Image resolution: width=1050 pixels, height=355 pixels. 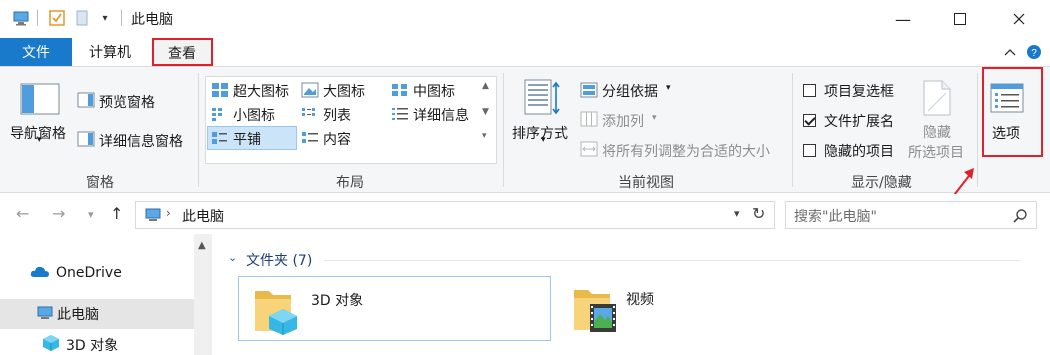 What do you see at coordinates (686, 151) in the screenshot?
I see `size-all-columns-button: 将所有列调整为合适的大小` at bounding box center [686, 151].